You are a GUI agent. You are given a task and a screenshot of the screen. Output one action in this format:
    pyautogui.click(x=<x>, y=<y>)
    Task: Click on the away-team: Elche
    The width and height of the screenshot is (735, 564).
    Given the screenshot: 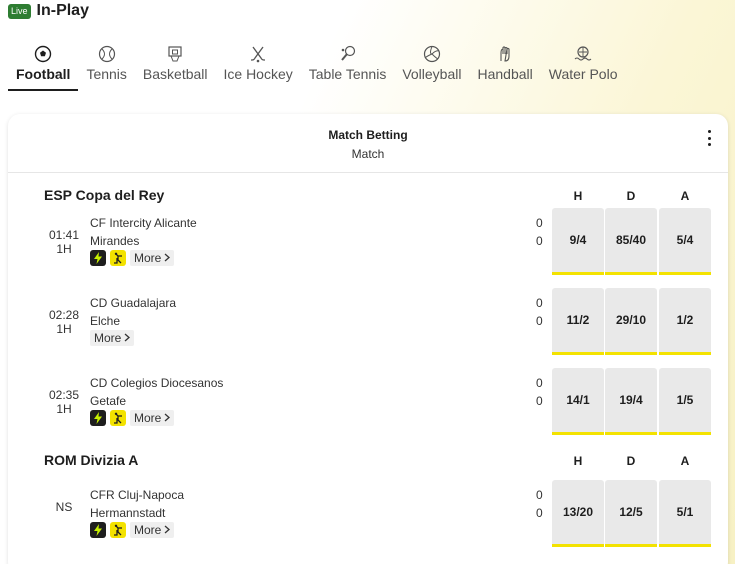 What is the action you would take?
    pyautogui.click(x=105, y=321)
    